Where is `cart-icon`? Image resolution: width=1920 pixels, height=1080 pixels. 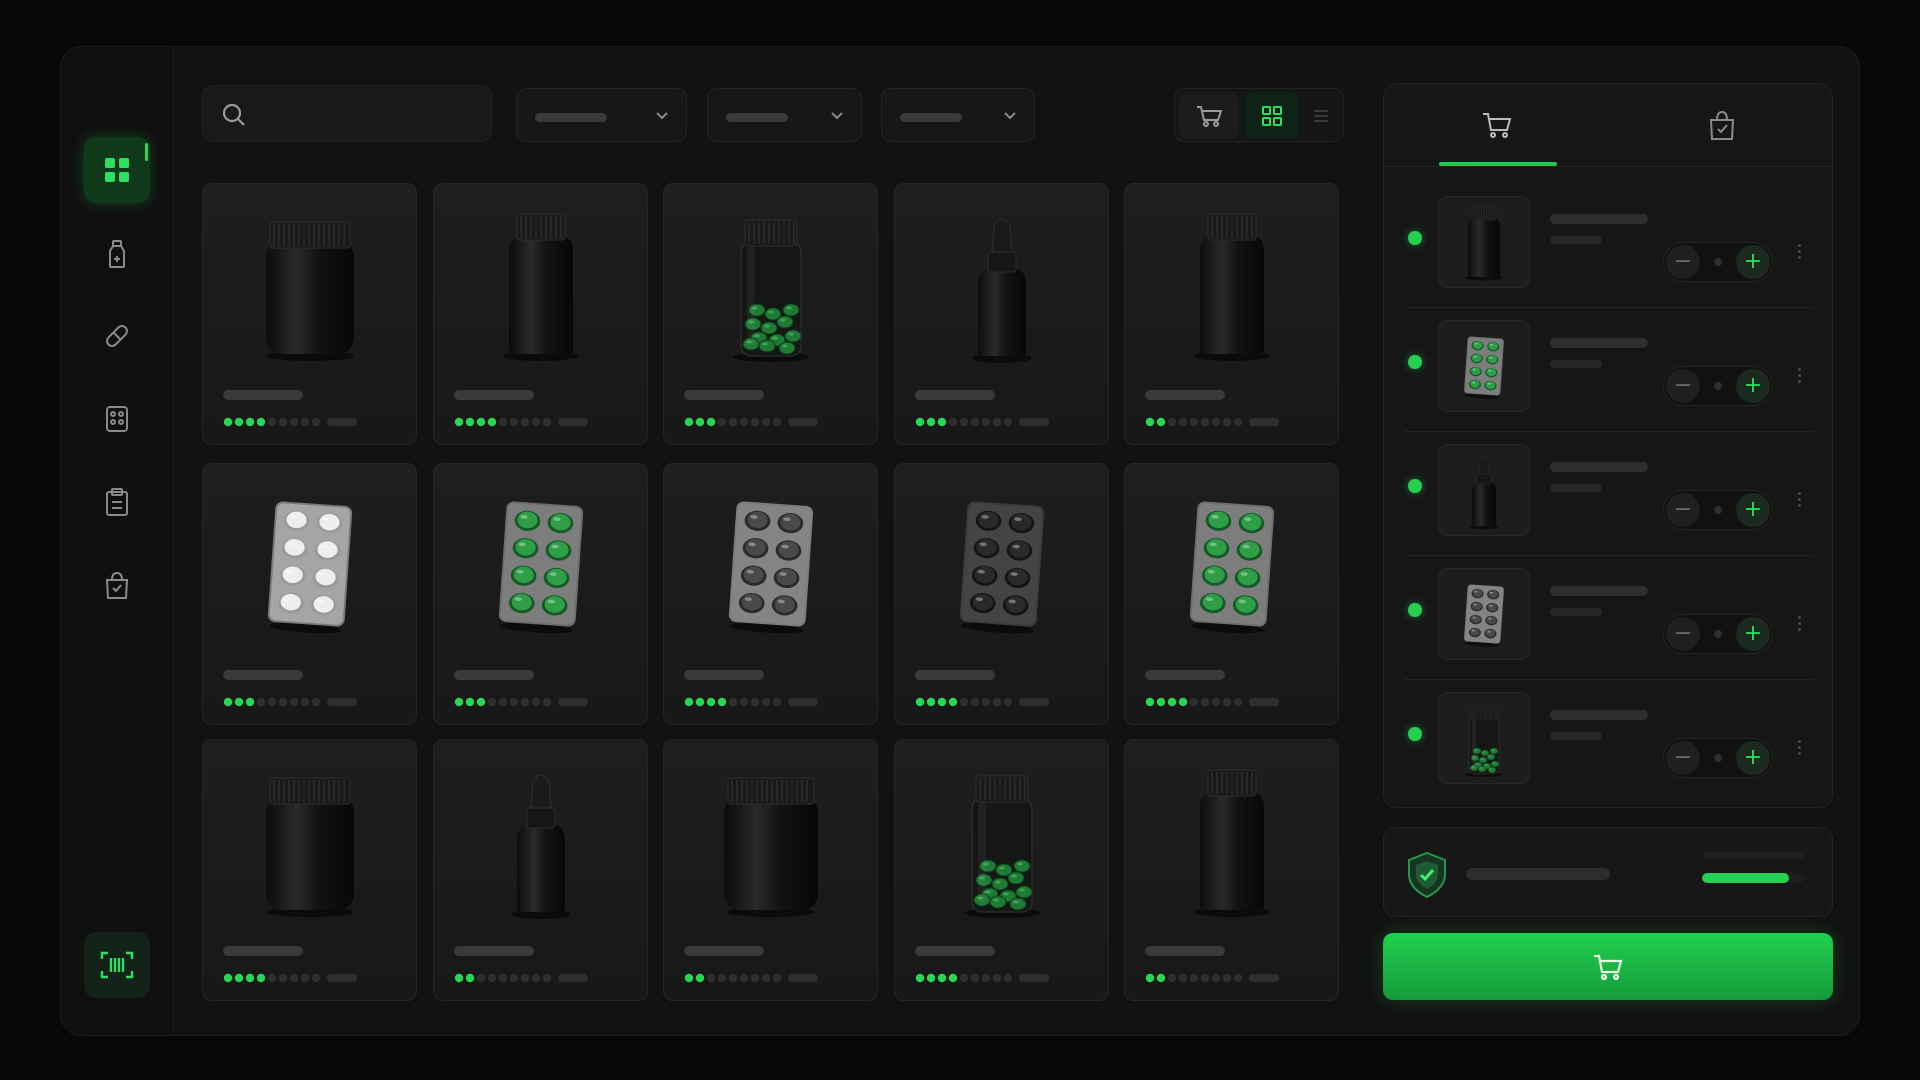 cart-icon is located at coordinates (1608, 967).